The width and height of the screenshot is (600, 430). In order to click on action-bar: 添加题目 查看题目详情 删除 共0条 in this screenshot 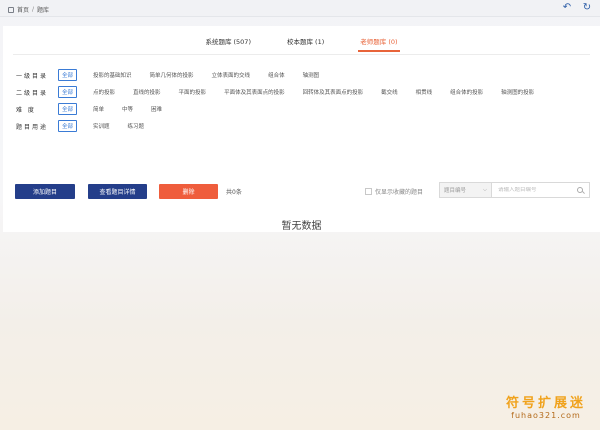, I will do `click(128, 191)`.